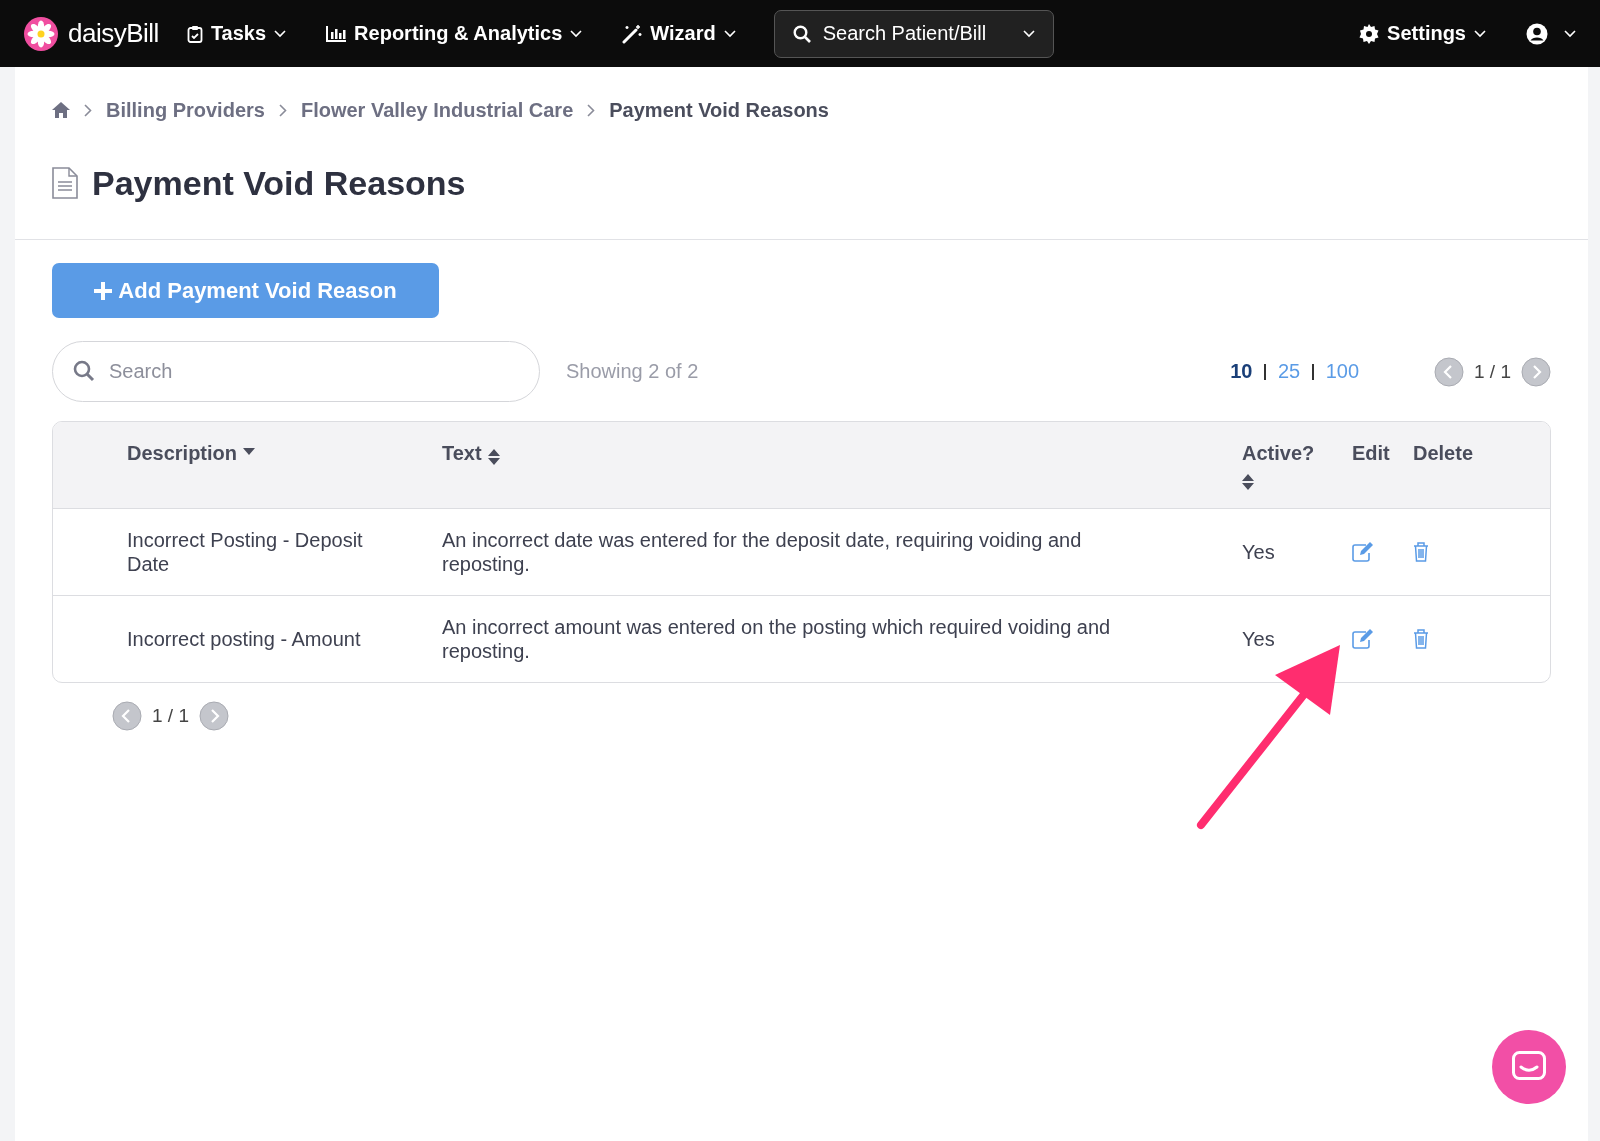 The image size is (1600, 1141). I want to click on table-cell-text: Incorrect posting - Amount, so click(244, 639).